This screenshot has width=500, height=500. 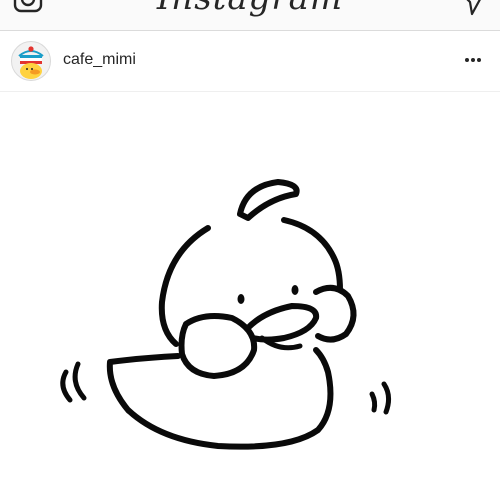 I want to click on duck-left-eye, so click(x=241, y=299).